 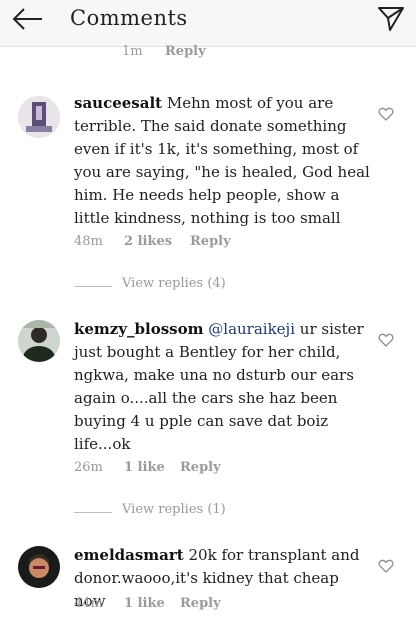 What do you see at coordinates (88, 603) in the screenshot?
I see `comment-time: 44m` at bounding box center [88, 603].